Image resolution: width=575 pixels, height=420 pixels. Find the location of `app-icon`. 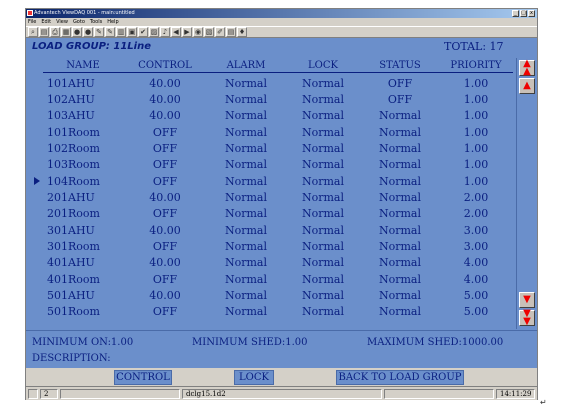

app-icon is located at coordinates (30, 13).